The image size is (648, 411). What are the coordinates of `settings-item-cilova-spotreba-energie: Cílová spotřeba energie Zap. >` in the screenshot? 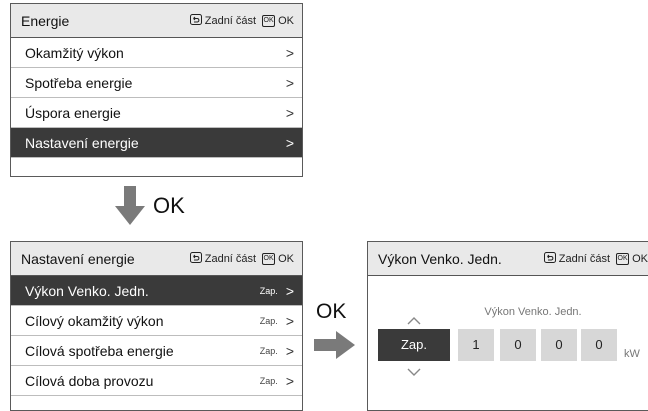 It's located at (156, 351).